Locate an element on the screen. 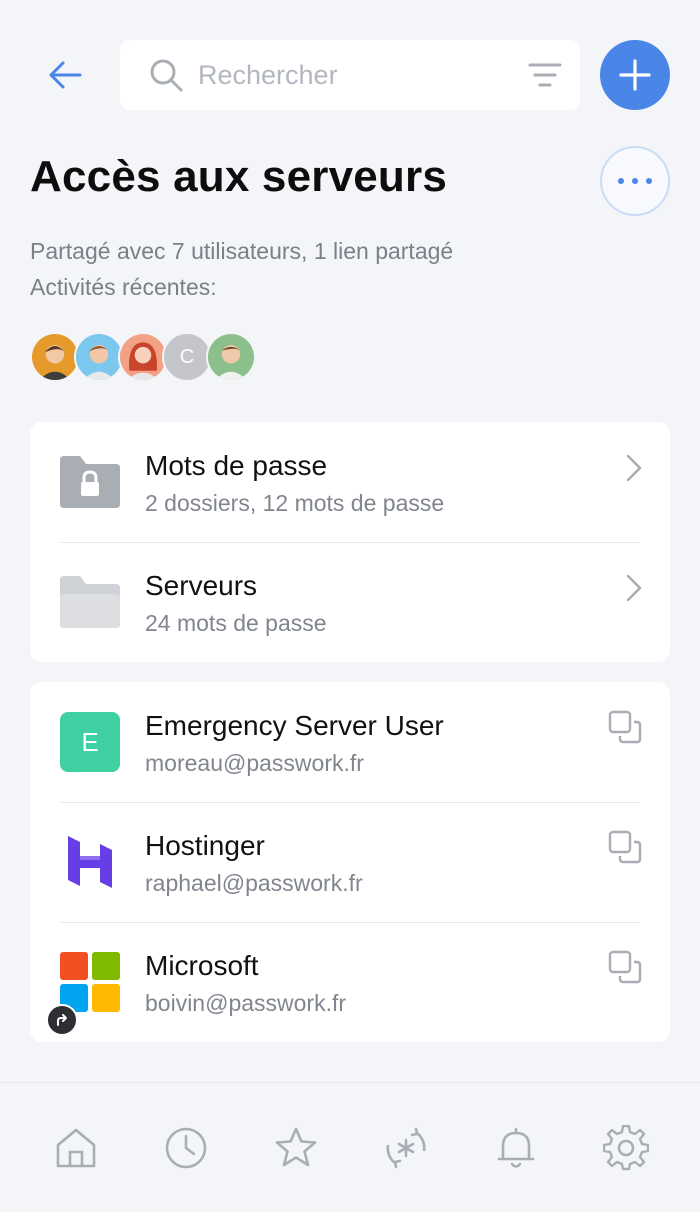 This screenshot has width=700, height=1212. letter-icon: E is located at coordinates (90, 742).